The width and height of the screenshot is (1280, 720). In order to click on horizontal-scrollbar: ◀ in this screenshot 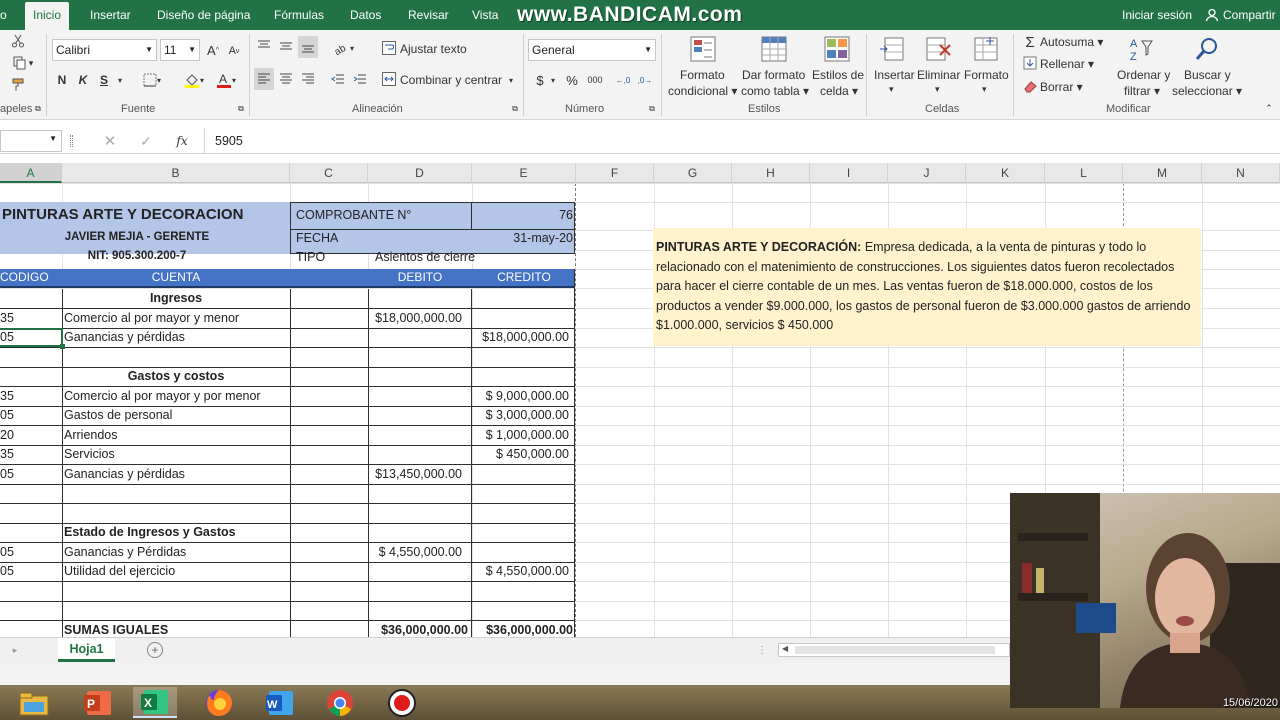, I will do `click(894, 650)`.